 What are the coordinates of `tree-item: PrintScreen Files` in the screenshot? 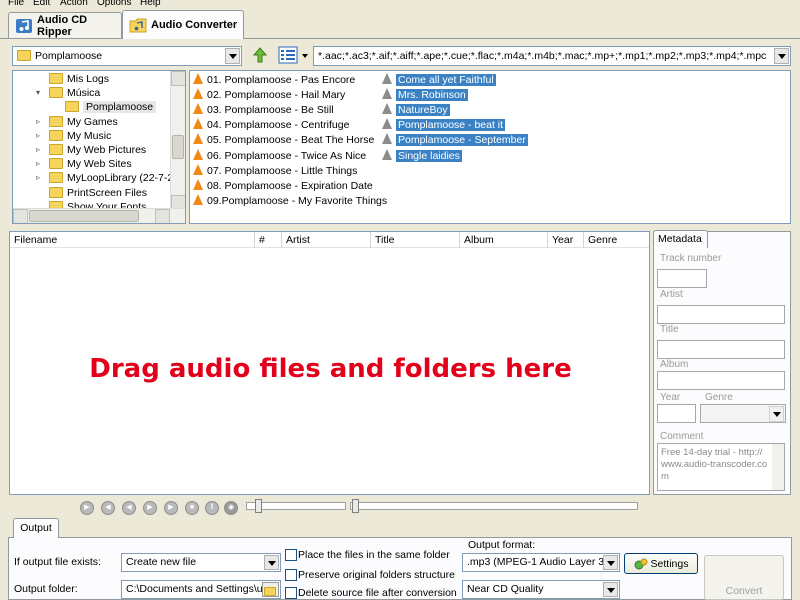 It's located at (98, 193).